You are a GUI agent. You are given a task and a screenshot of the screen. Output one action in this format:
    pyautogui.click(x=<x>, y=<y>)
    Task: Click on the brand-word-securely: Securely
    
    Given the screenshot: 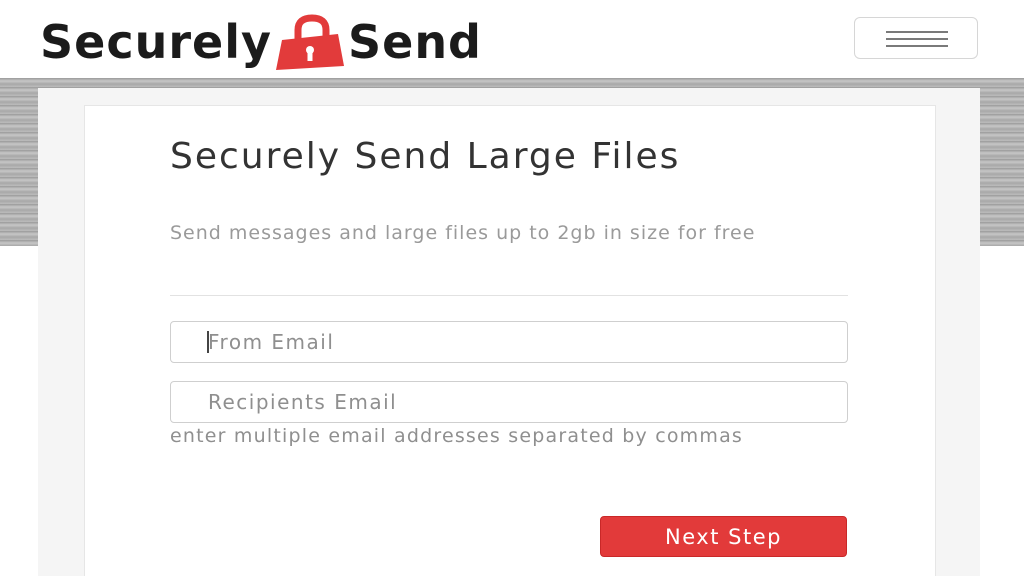 What is the action you would take?
    pyautogui.click(x=156, y=42)
    